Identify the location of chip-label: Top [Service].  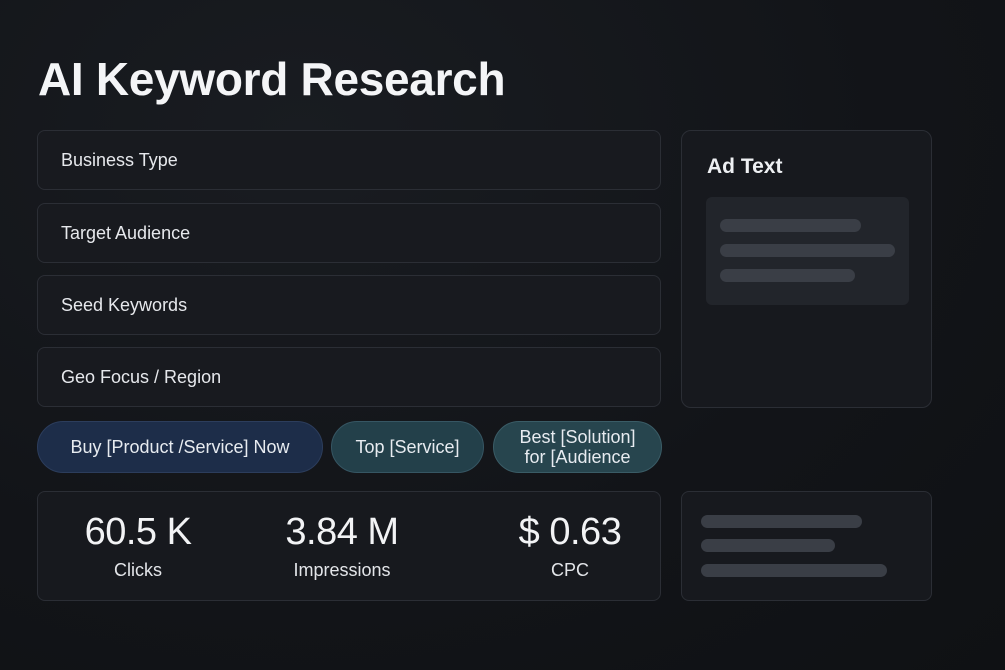
(407, 447).